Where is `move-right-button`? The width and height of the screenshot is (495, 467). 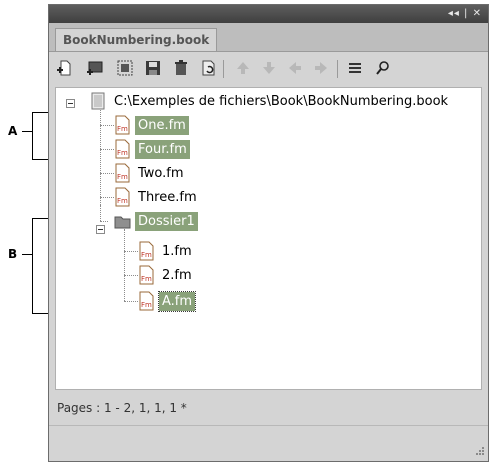 move-right-button is located at coordinates (321, 68).